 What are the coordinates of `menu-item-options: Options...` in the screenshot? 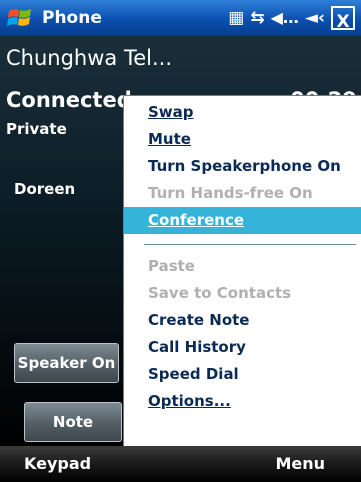 It's located at (242, 401).